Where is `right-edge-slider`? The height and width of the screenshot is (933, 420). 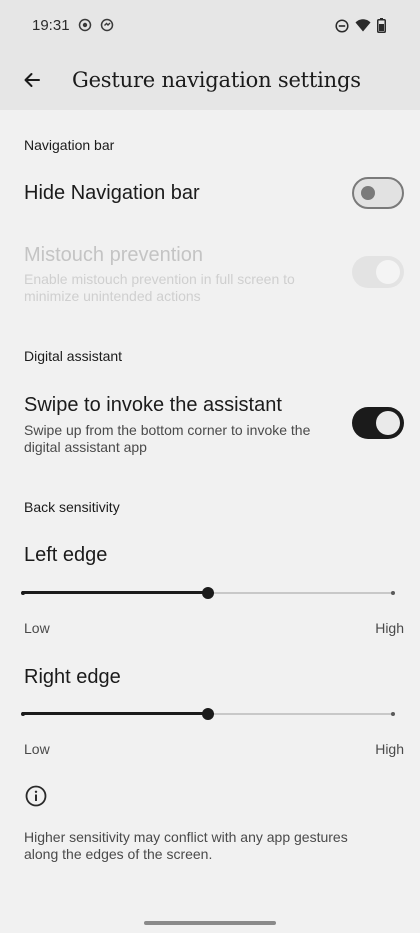 right-edge-slider is located at coordinates (208, 714).